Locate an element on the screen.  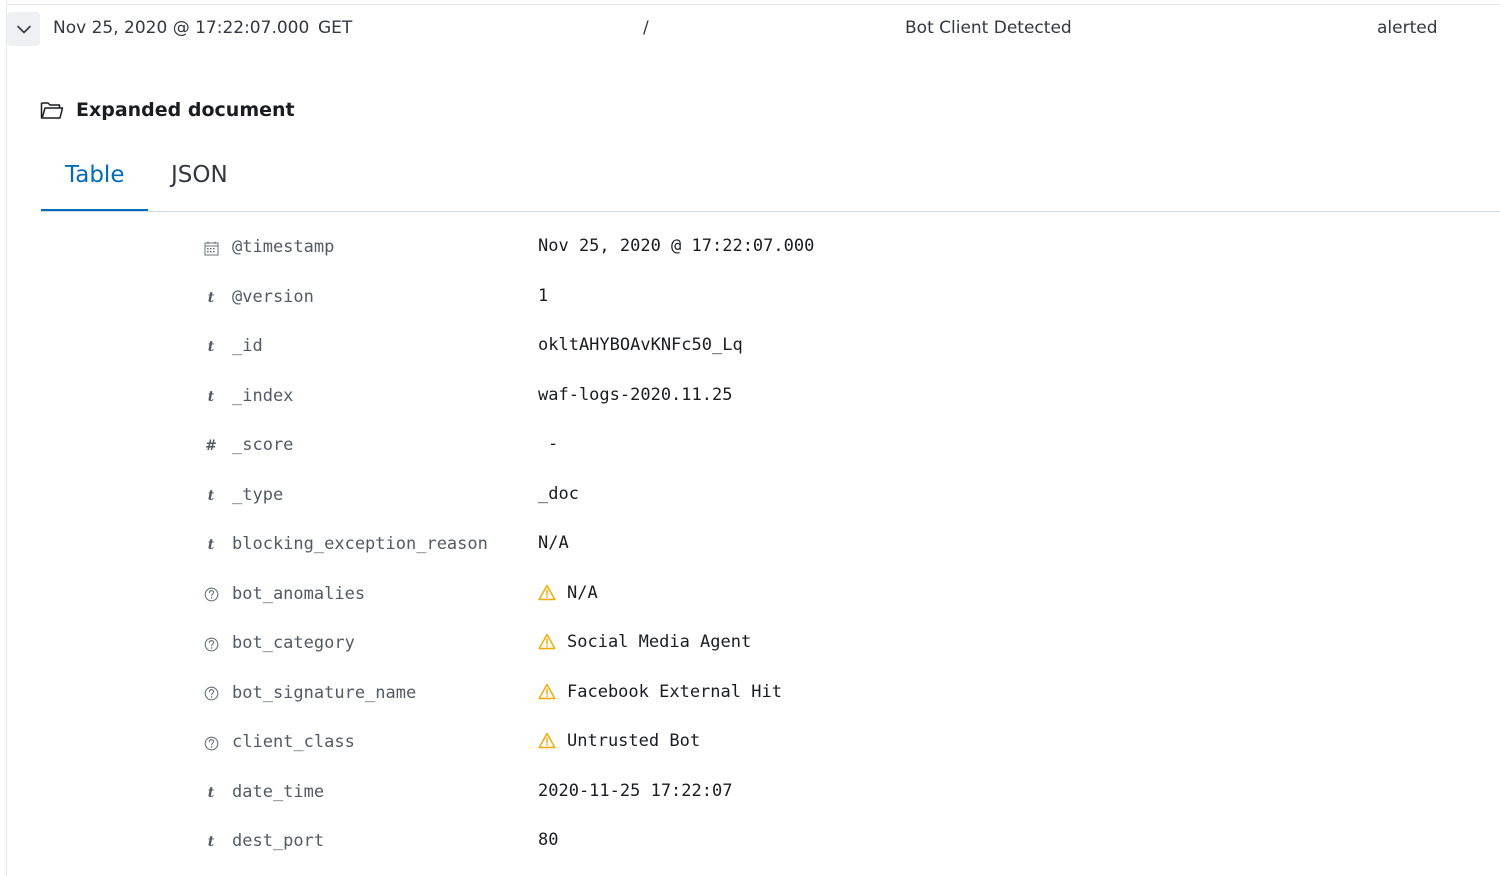
field-value: Nov 25, 2020 @ 17:22:07.000 is located at coordinates (676, 246).